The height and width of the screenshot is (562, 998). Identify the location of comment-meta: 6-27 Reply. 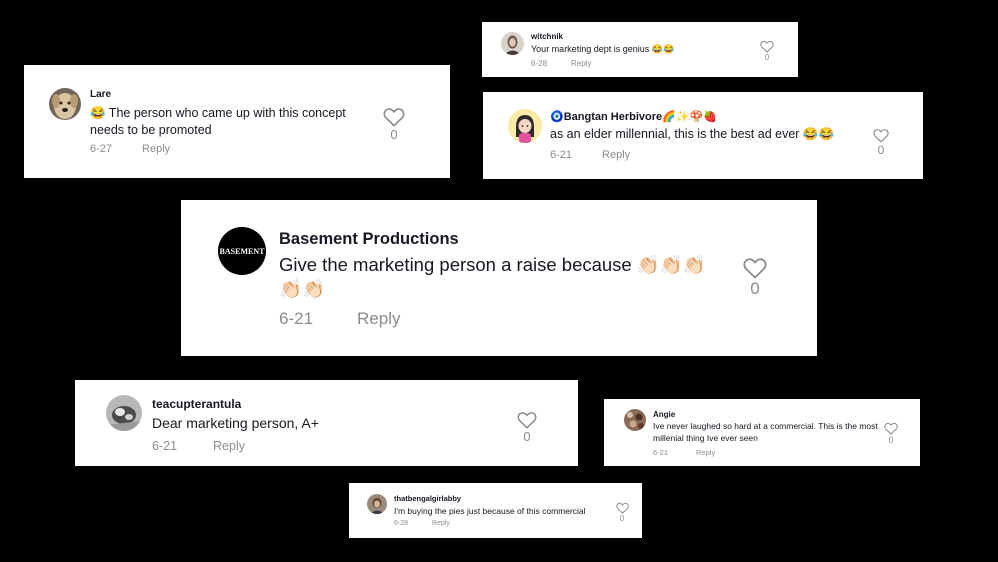
(130, 149).